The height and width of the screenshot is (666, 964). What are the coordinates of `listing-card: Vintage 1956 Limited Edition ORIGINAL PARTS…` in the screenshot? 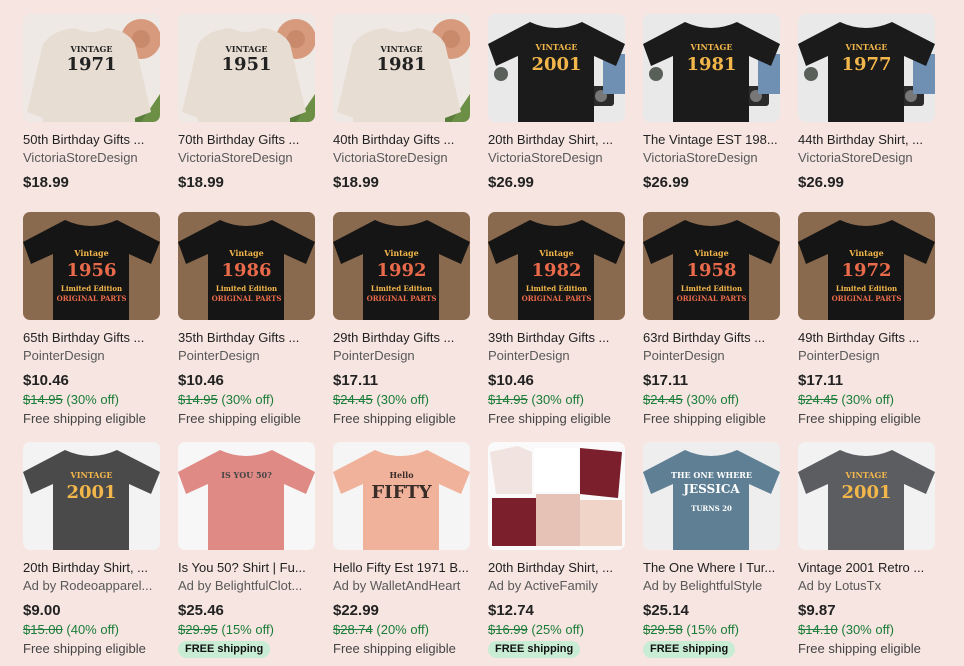 It's located at (91, 327).